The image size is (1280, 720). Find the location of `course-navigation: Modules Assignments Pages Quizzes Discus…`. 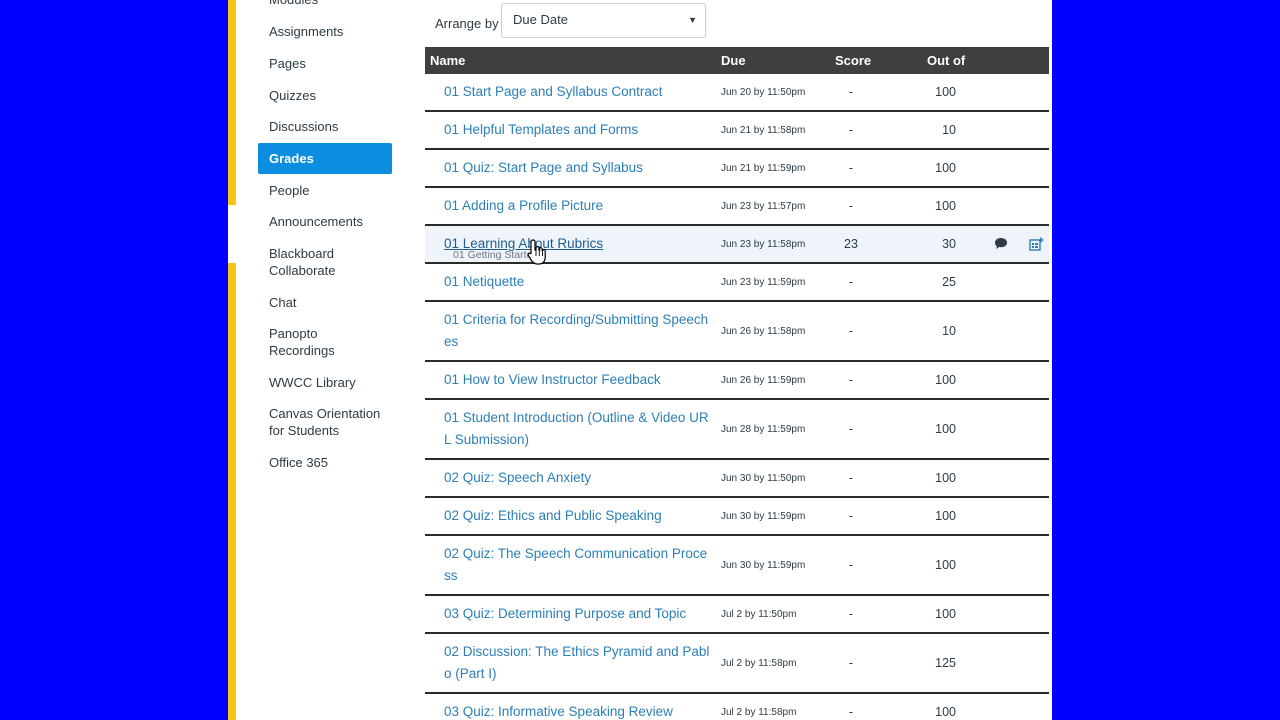

course-navigation: Modules Assignments Pages Quizzes Discus… is located at coordinates (325, 360).